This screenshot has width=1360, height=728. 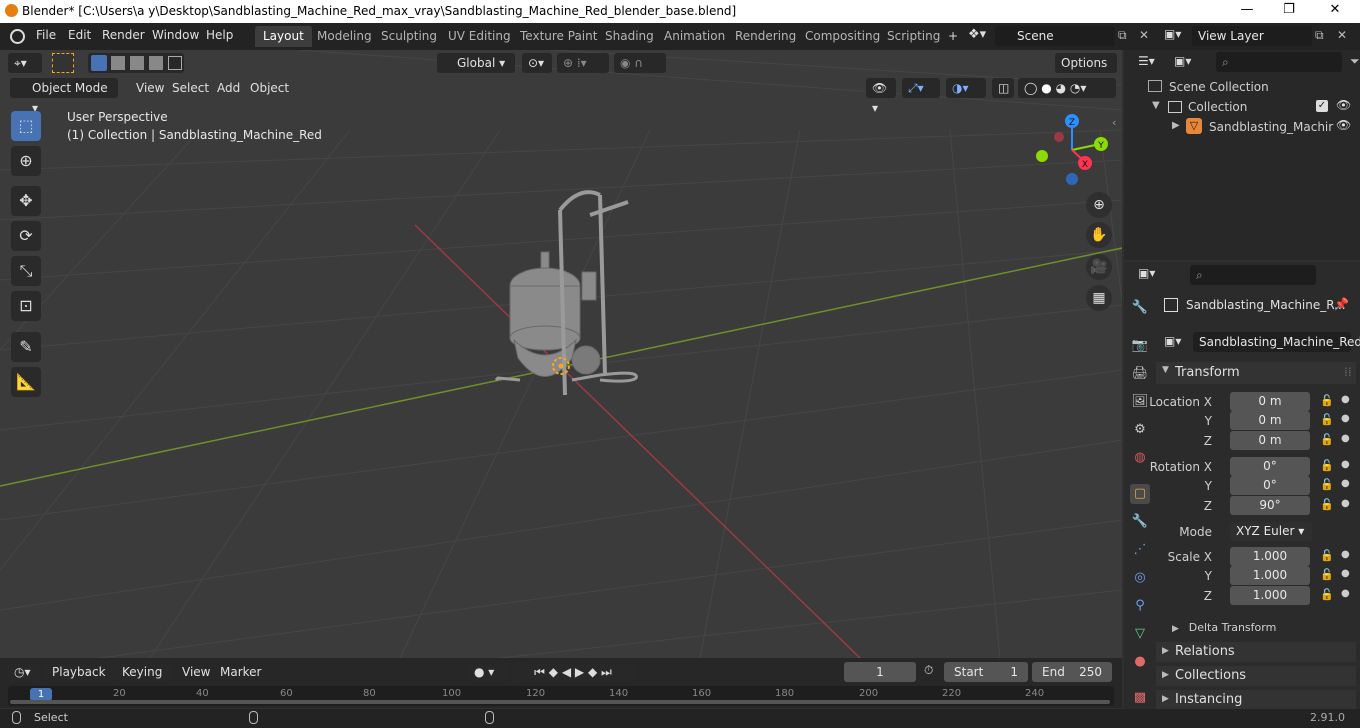 What do you see at coordinates (1342, 35) in the screenshot?
I see `remove-view-layer-icon: ✕` at bounding box center [1342, 35].